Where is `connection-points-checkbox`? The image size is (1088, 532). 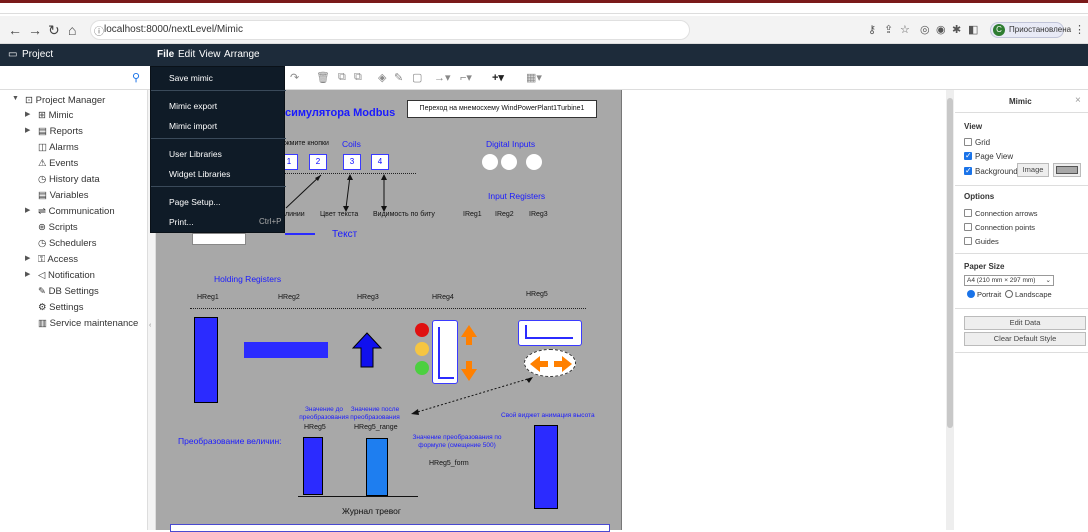
connection-points-checkbox is located at coordinates (968, 227).